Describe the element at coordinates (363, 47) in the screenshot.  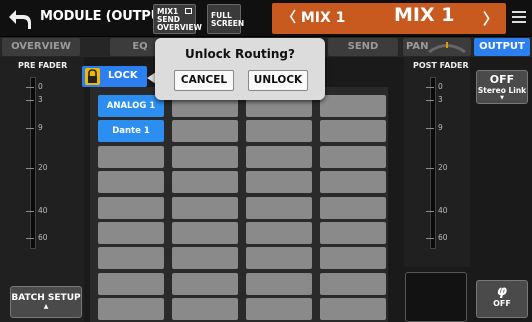
I see `tab-send: SEND` at that location.